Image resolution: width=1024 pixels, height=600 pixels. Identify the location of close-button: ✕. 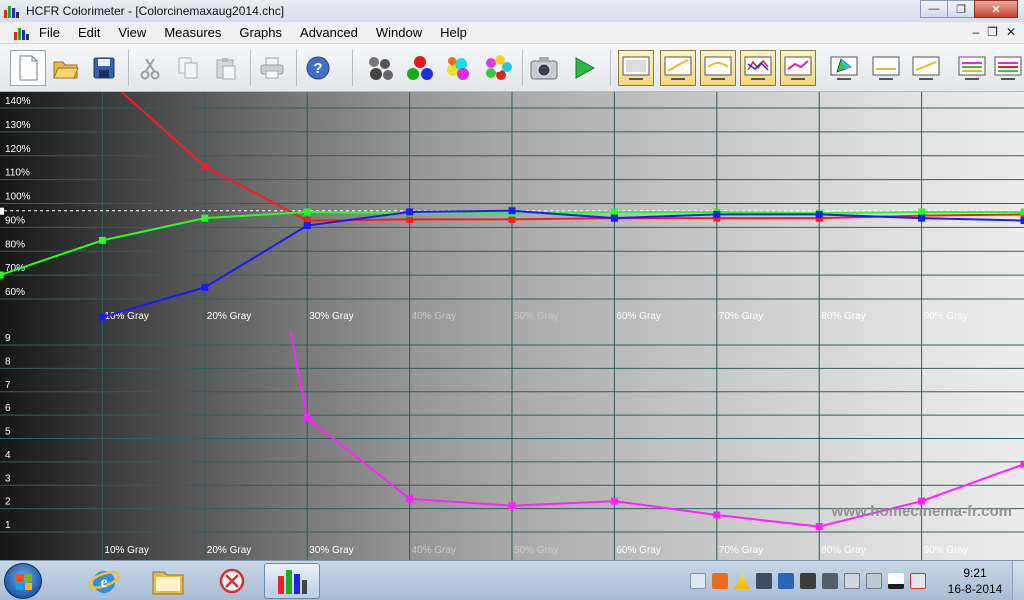
(996, 9).